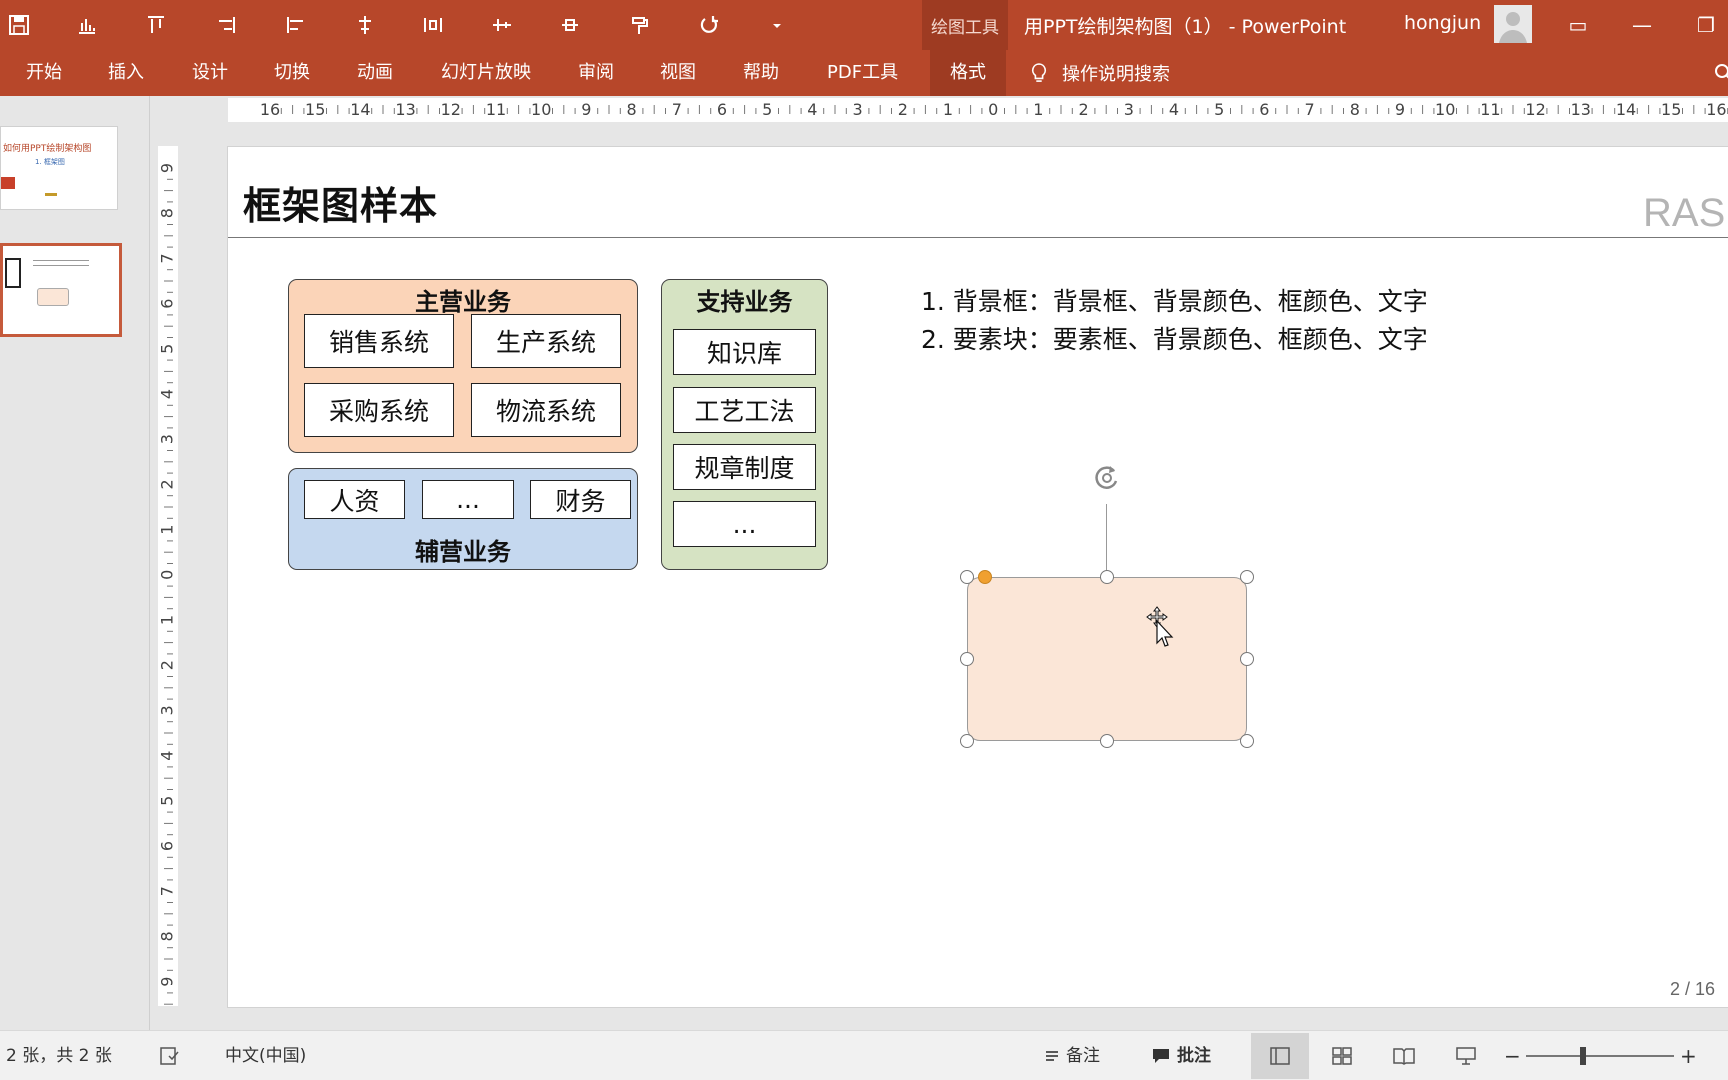  Describe the element at coordinates (1181, 1055) in the screenshot. I see `comments-button: 批注` at that location.